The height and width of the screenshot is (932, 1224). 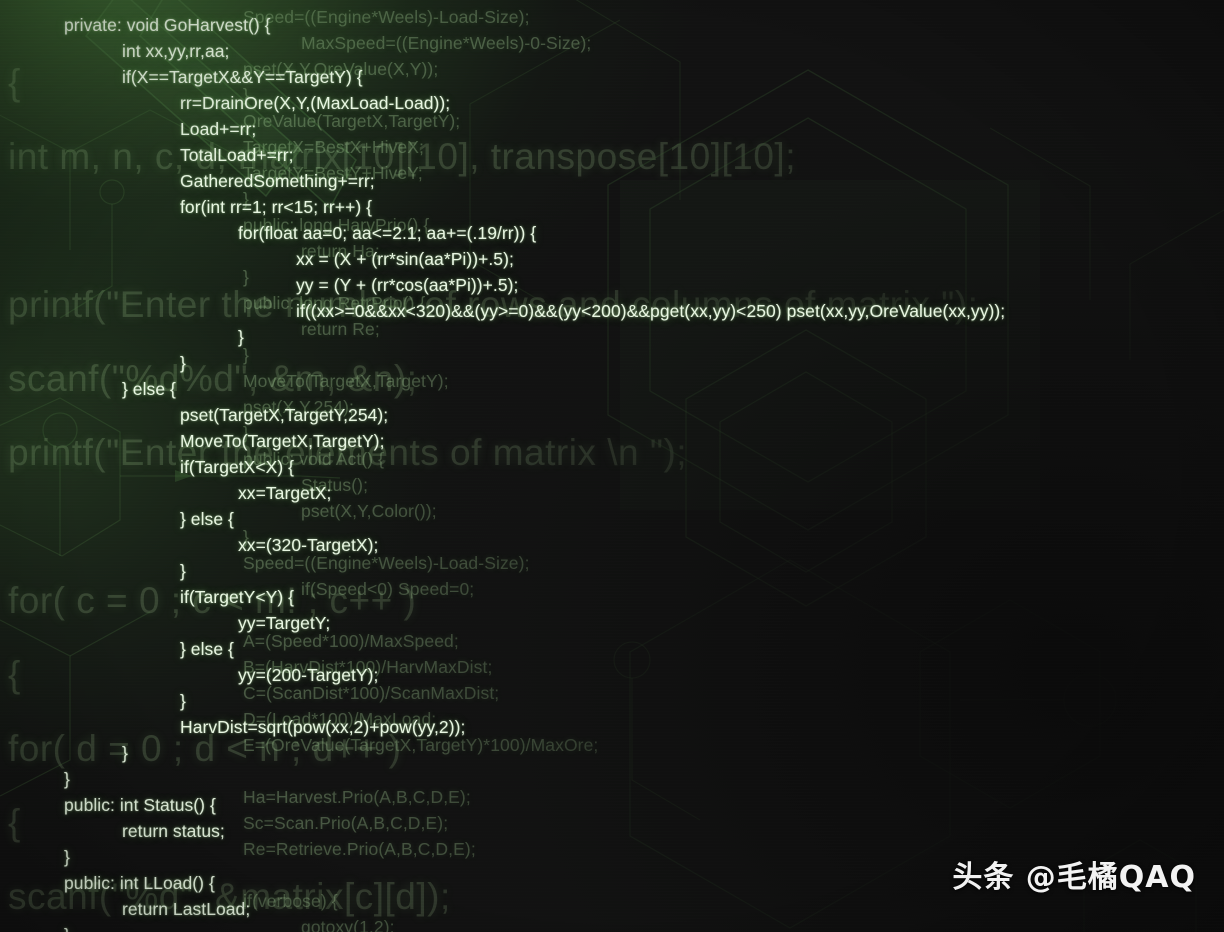 What do you see at coordinates (346, 381) in the screenshot?
I see `dim-code-line: MoveTo(TargetX,TargetY);` at bounding box center [346, 381].